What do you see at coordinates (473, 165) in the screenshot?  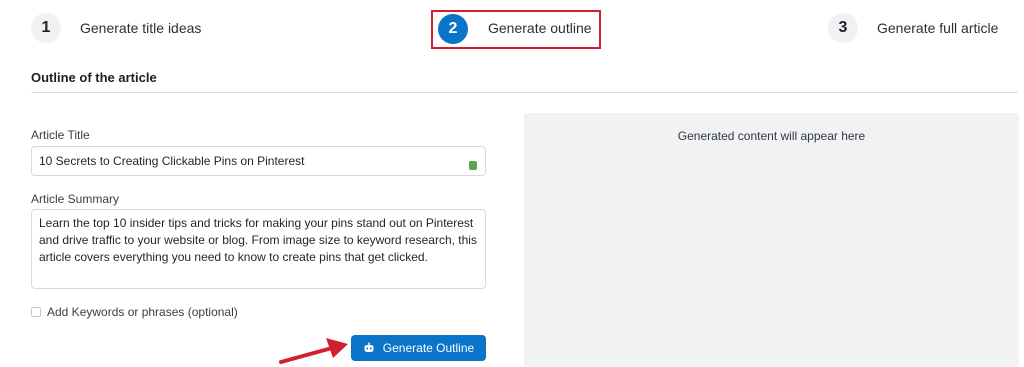 I see `grammarly-icon` at bounding box center [473, 165].